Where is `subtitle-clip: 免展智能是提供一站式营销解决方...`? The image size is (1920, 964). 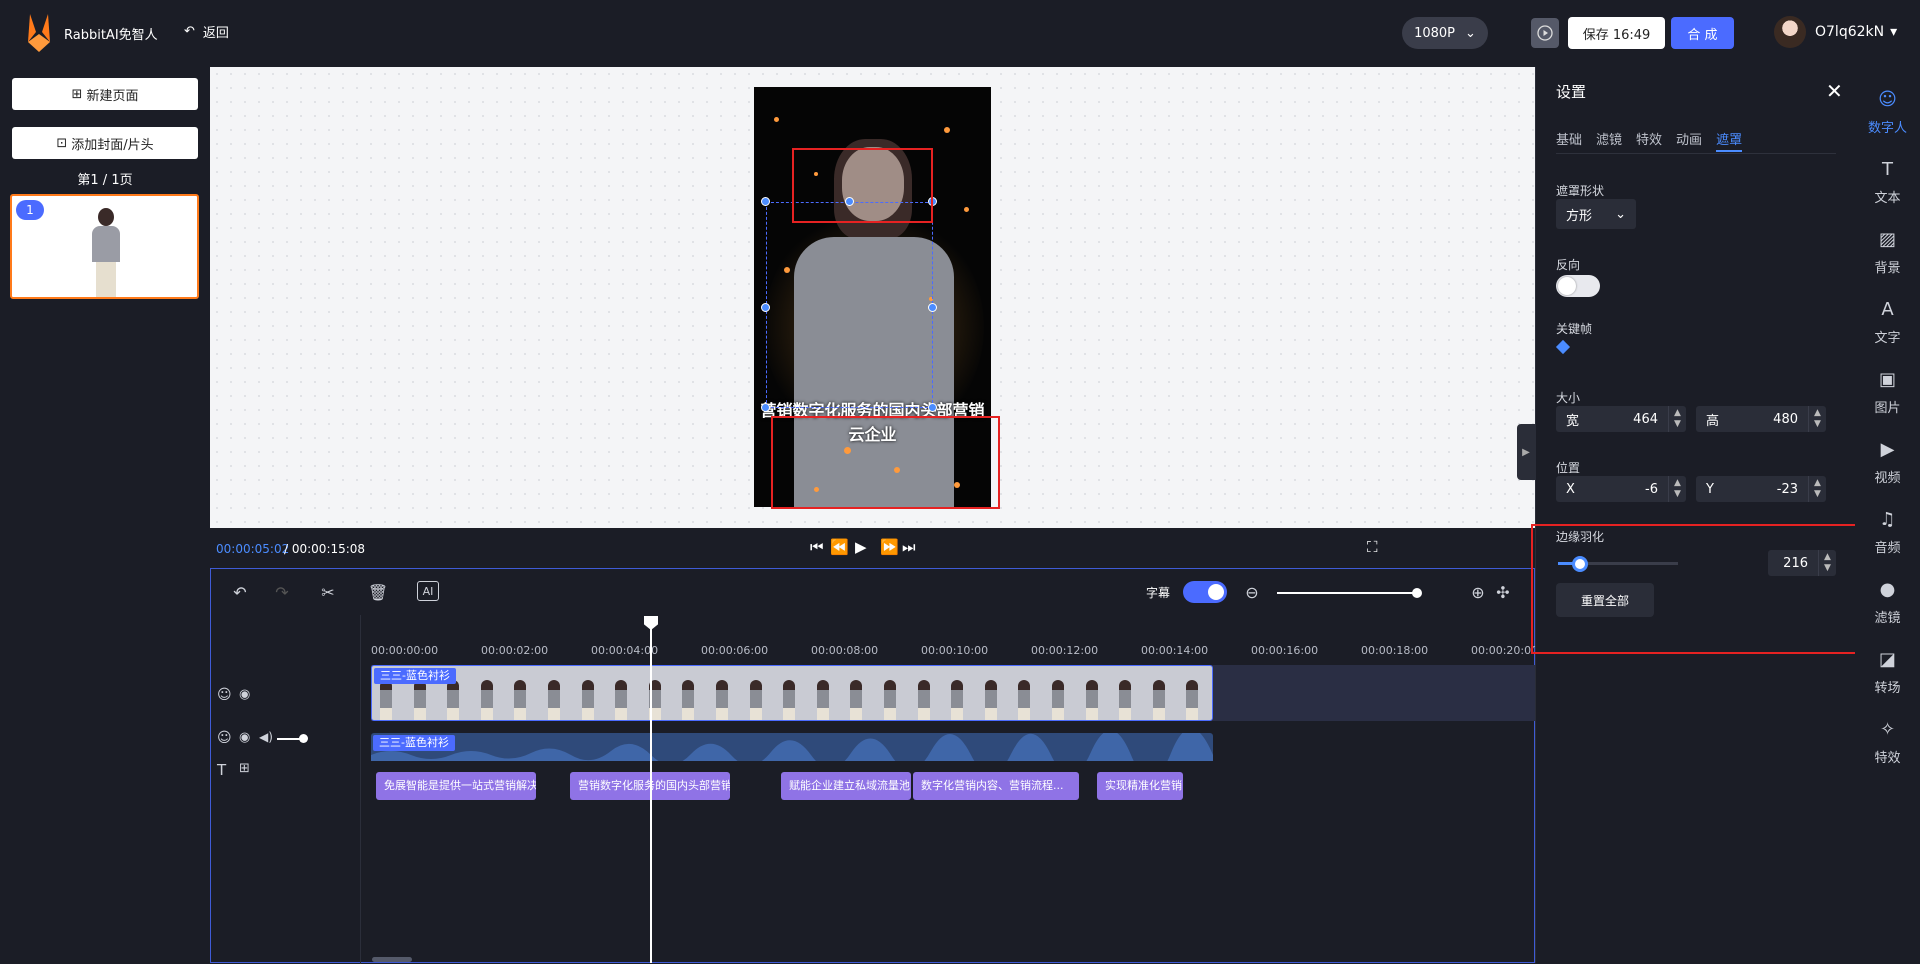 subtitle-clip: 免展智能是提供一站式营销解决方... is located at coordinates (456, 786).